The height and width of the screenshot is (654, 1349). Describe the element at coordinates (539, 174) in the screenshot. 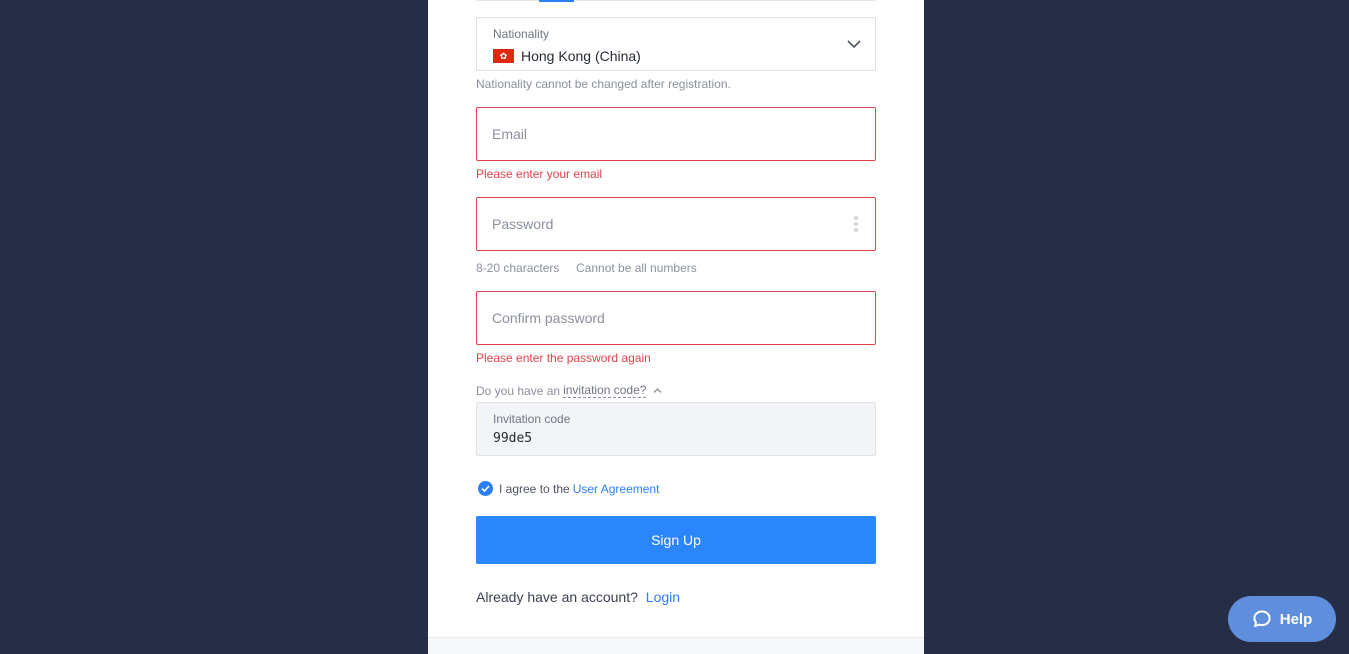

I see `email-error: Please enter your email` at that location.